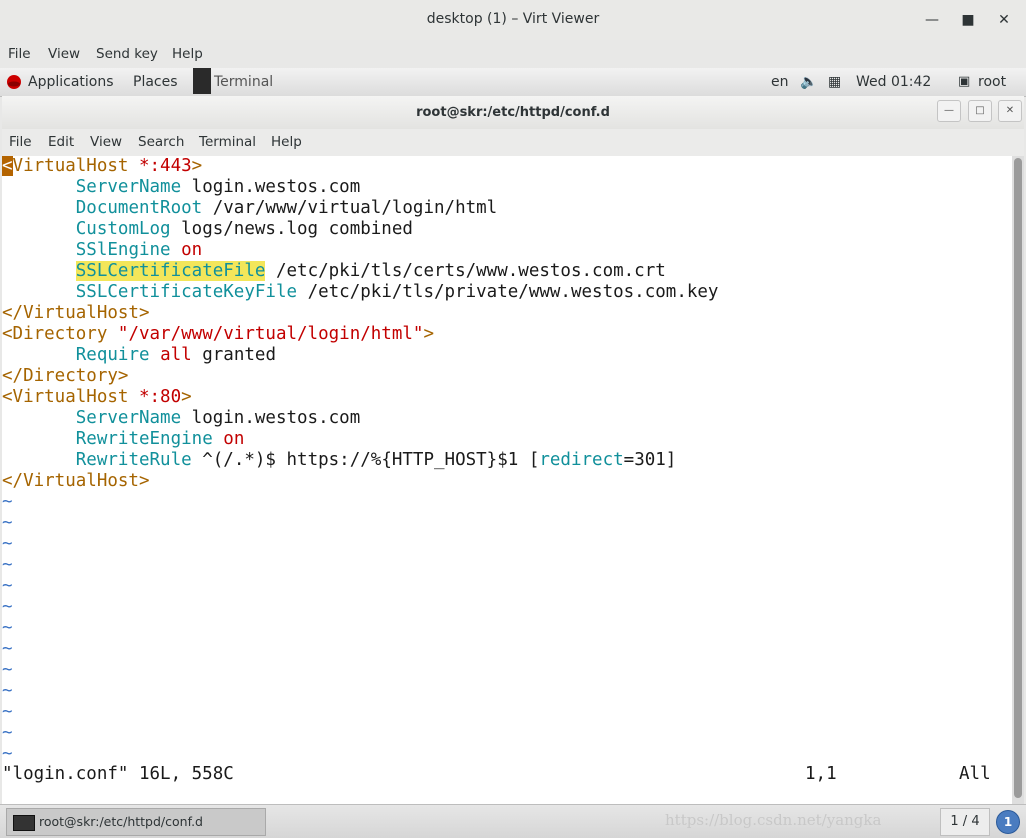  Describe the element at coordinates (75, 166) in the screenshot. I see `code-token: VirtualHost` at that location.